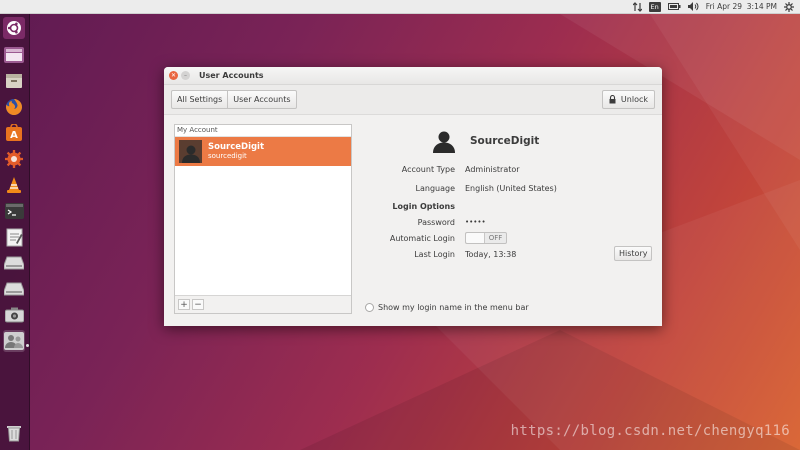 The image size is (800, 450). I want to click on account-type-row: Account Type Administrator, so click(509, 169).